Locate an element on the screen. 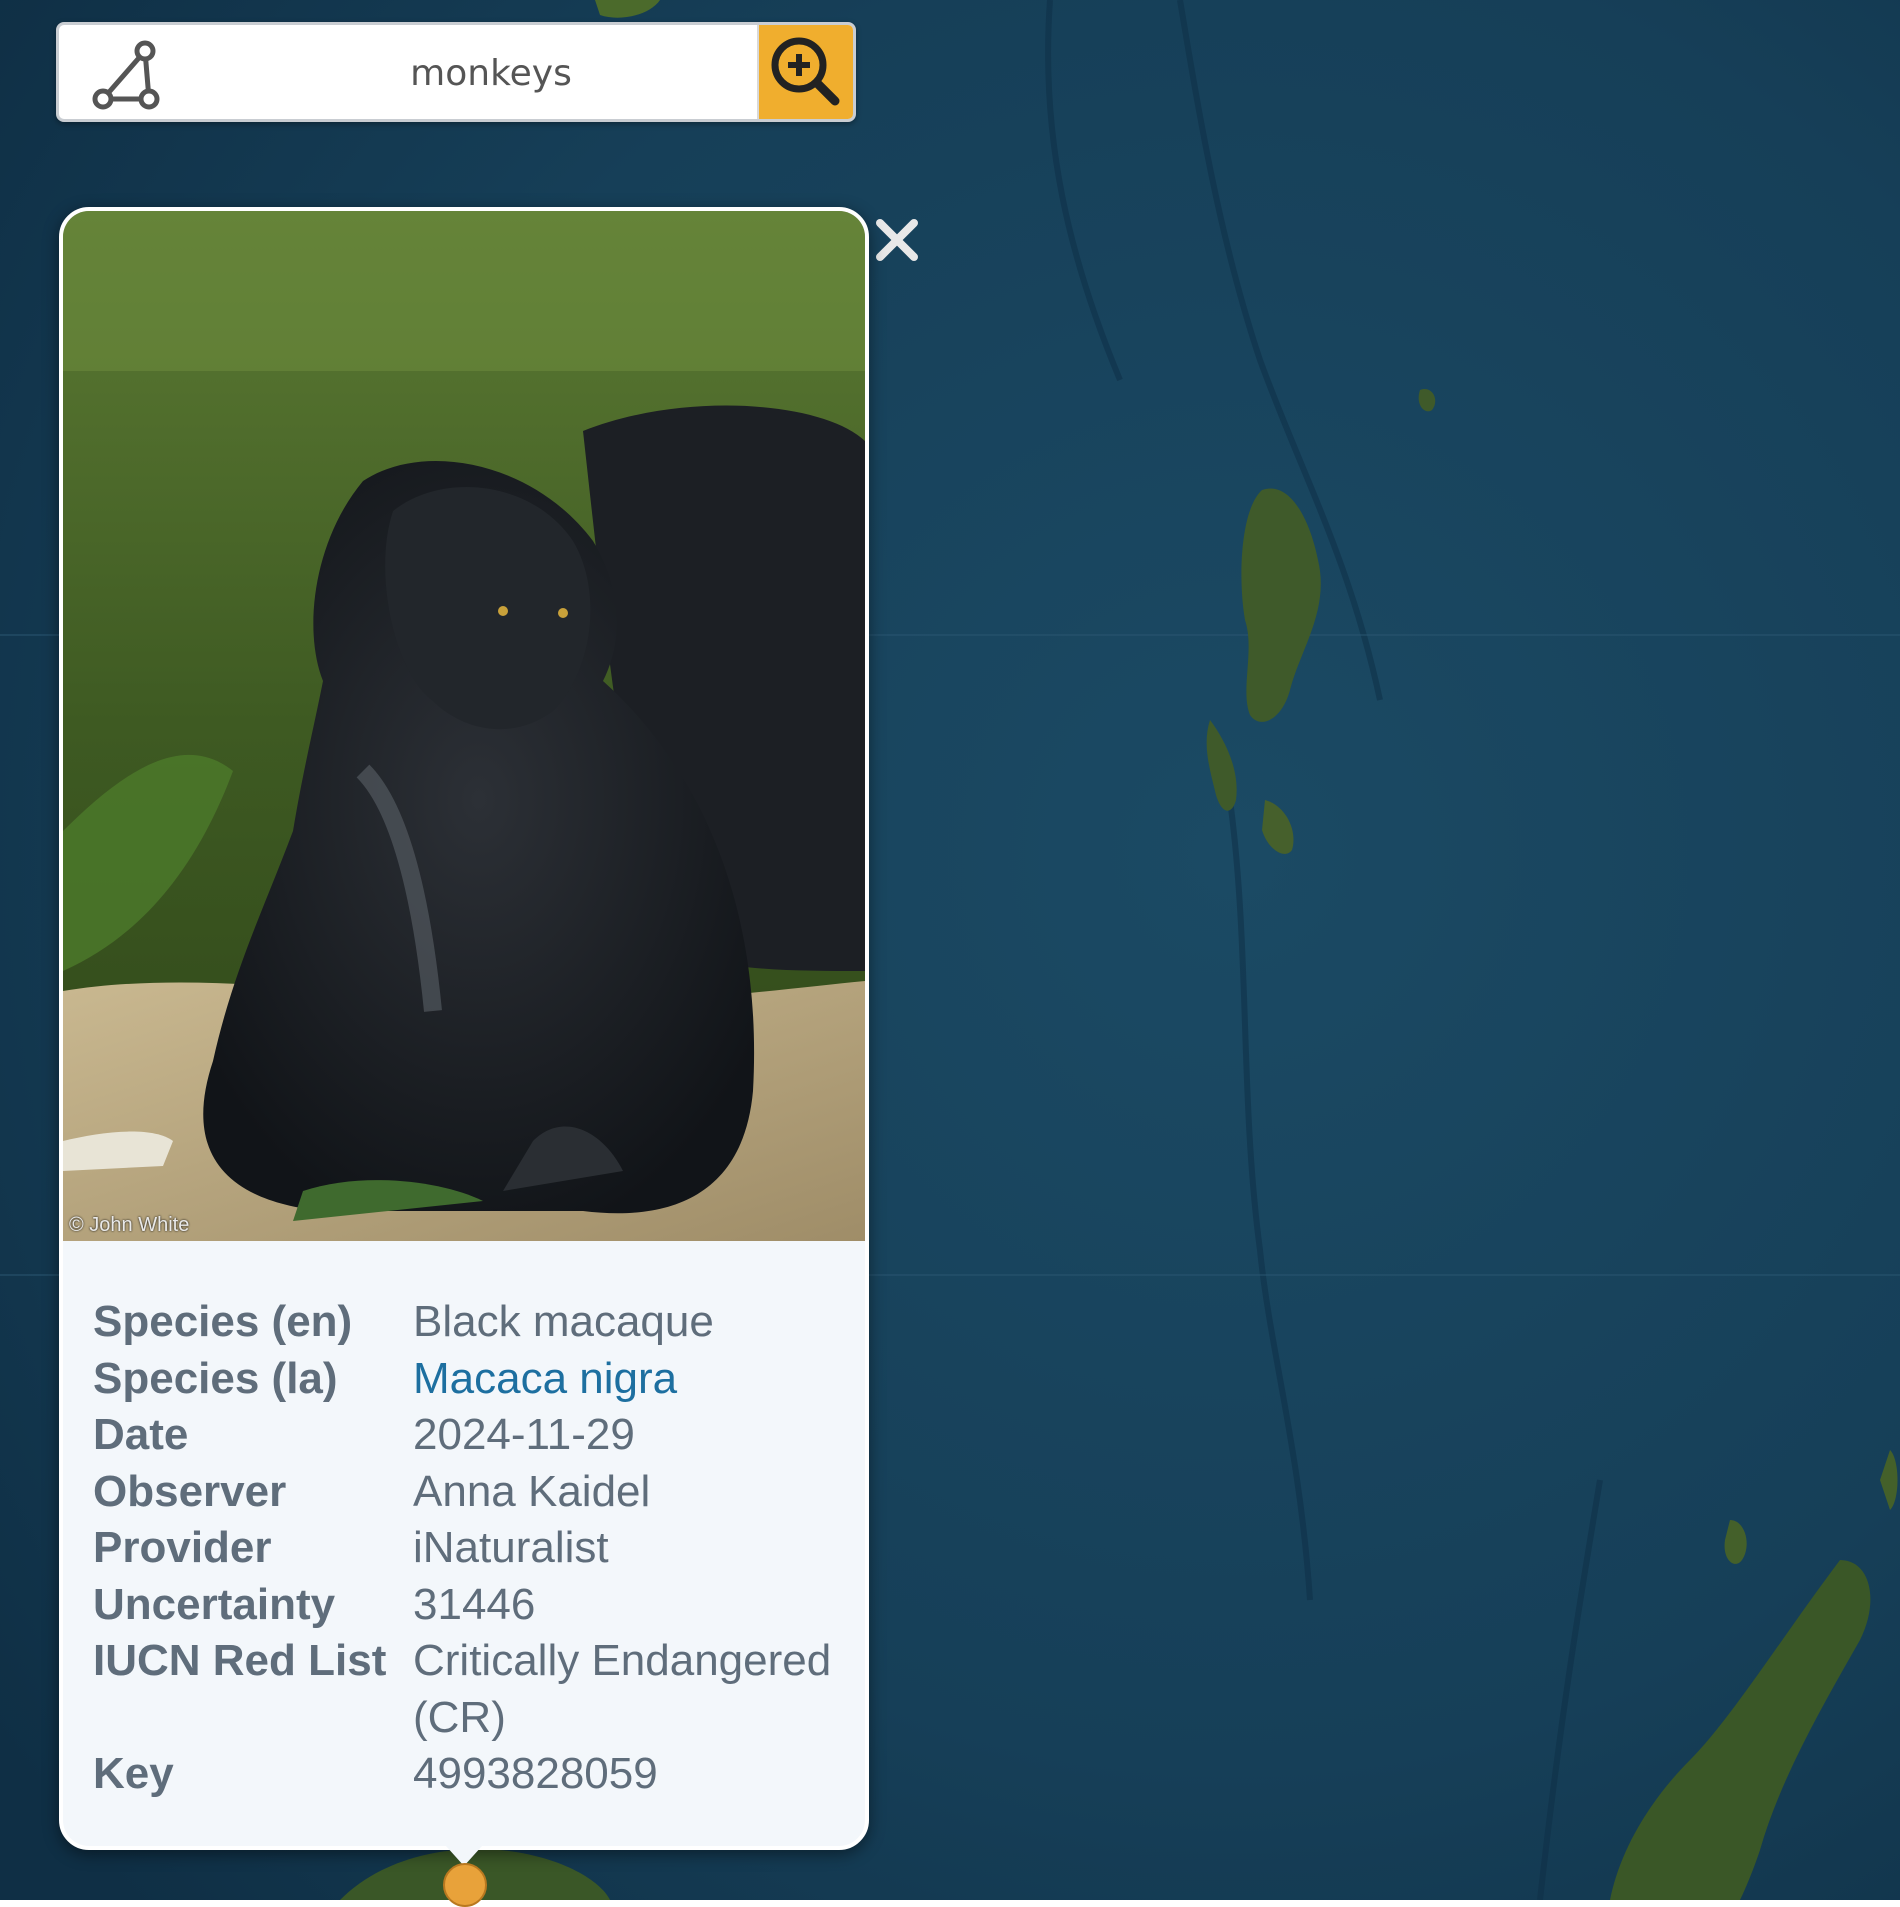  species-latin-name-link: Macaca nigra is located at coordinates (633, 1379).